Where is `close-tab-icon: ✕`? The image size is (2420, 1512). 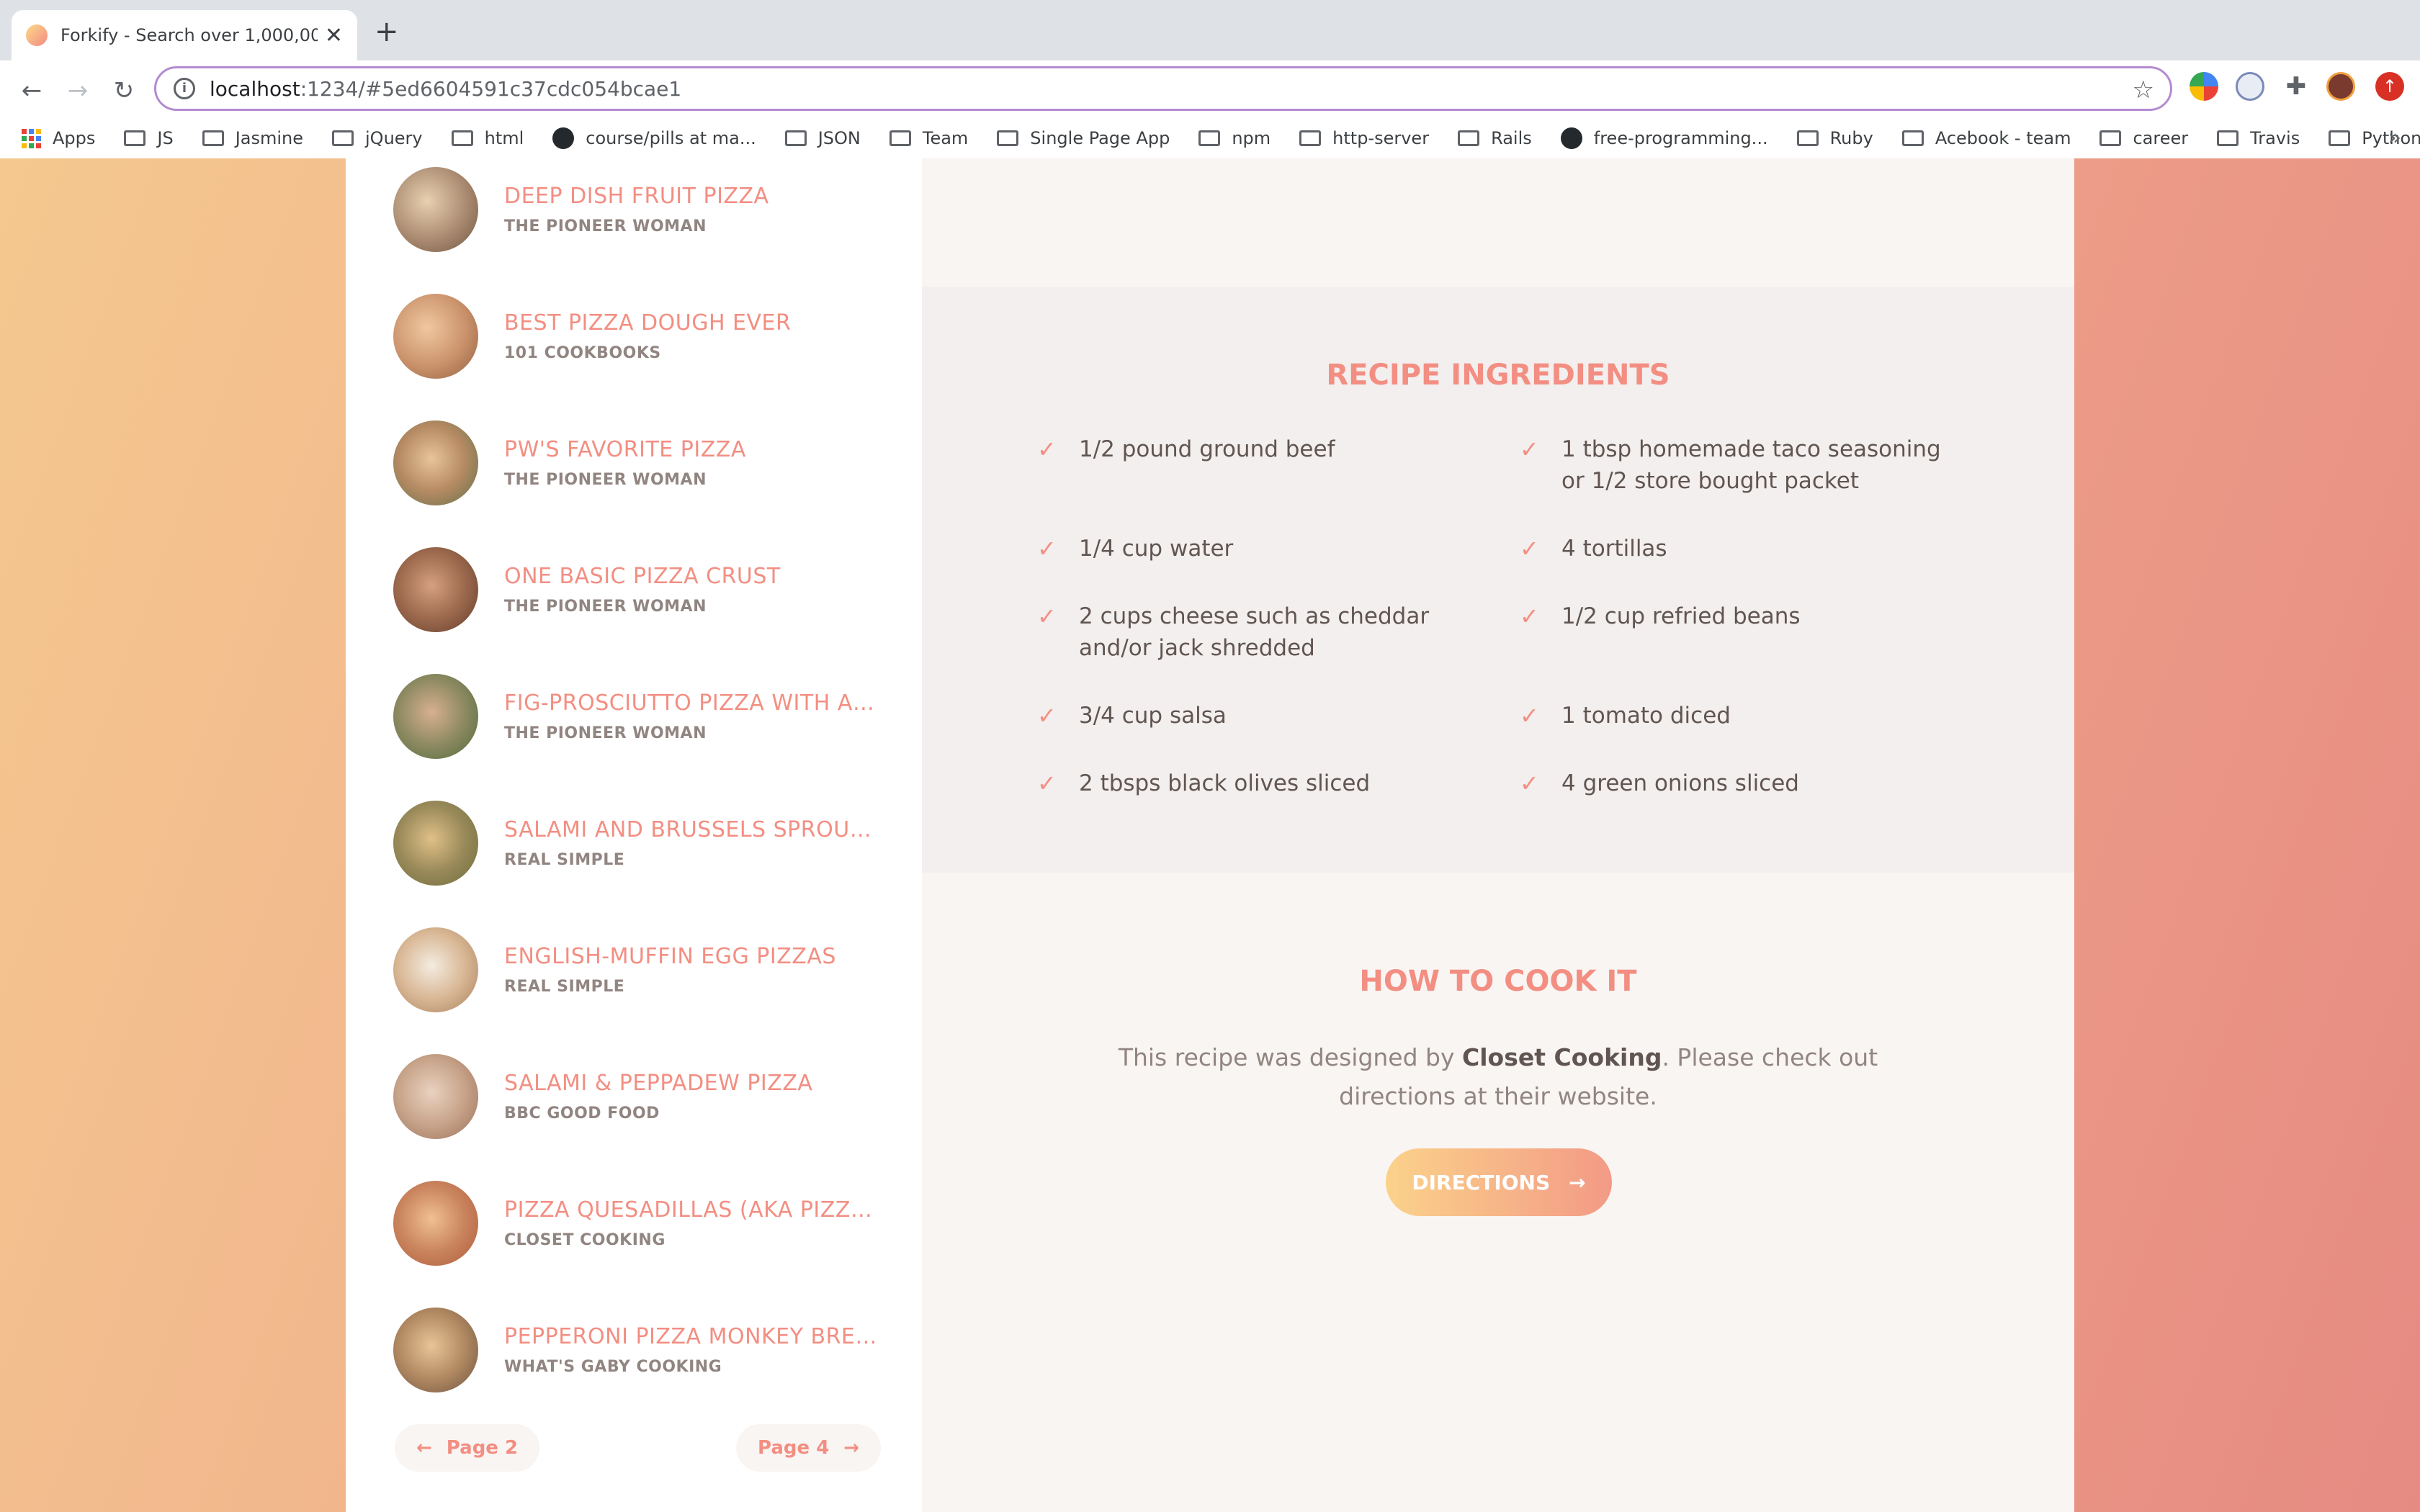
close-tab-icon: ✕ is located at coordinates (334, 35).